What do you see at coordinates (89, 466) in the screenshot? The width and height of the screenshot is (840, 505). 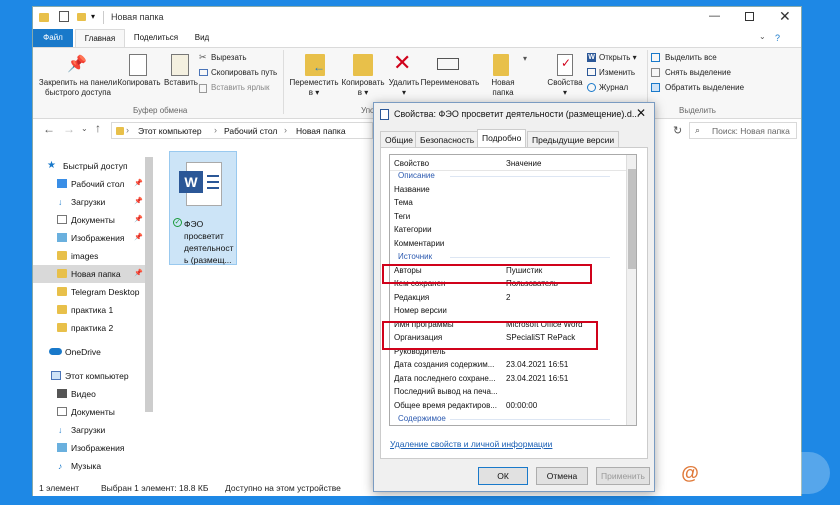 I see `nav-pc-music: ♪ Музыка` at bounding box center [89, 466].